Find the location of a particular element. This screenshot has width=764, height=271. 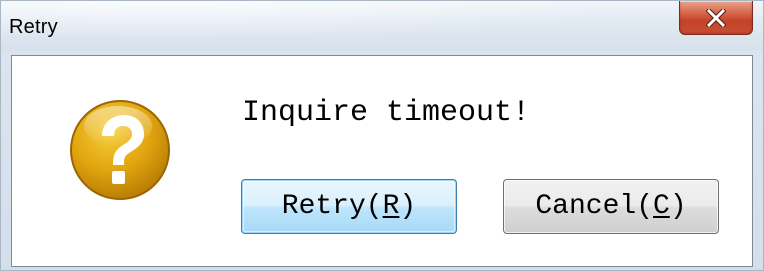

cancel-paren-close: ) is located at coordinates (678, 206).